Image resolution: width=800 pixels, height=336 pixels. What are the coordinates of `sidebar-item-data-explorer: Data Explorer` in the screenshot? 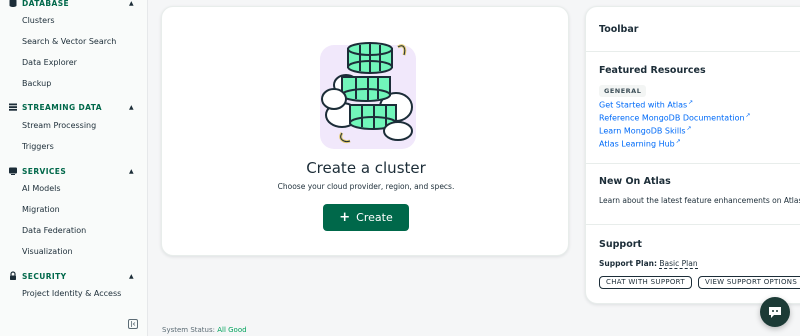 It's located at (49, 63).